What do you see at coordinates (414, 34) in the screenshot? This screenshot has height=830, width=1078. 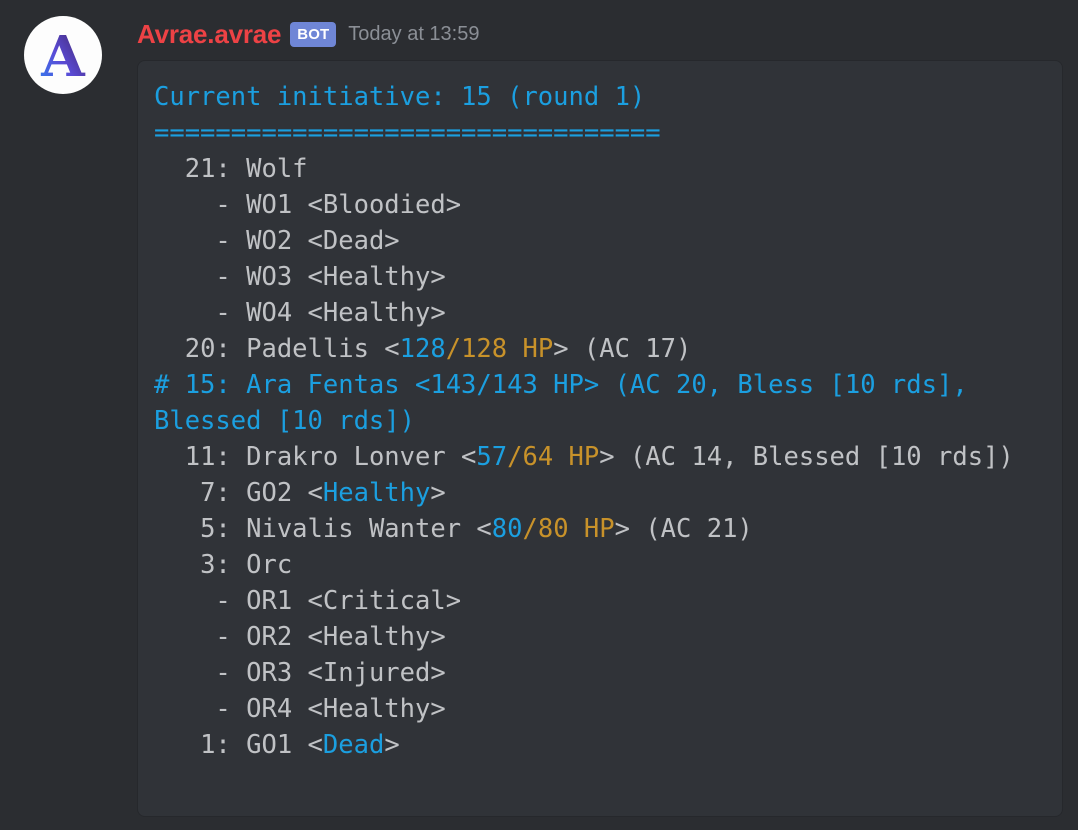 I see `message-timestamp: Today at 13:59` at bounding box center [414, 34].